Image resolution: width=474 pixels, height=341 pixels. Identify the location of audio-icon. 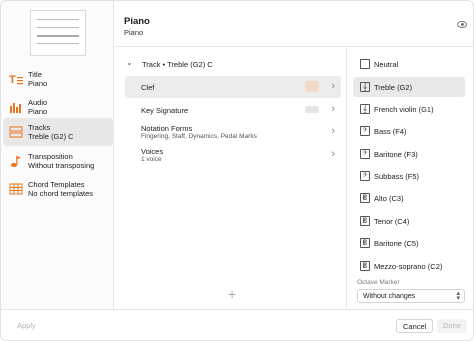
(16, 107).